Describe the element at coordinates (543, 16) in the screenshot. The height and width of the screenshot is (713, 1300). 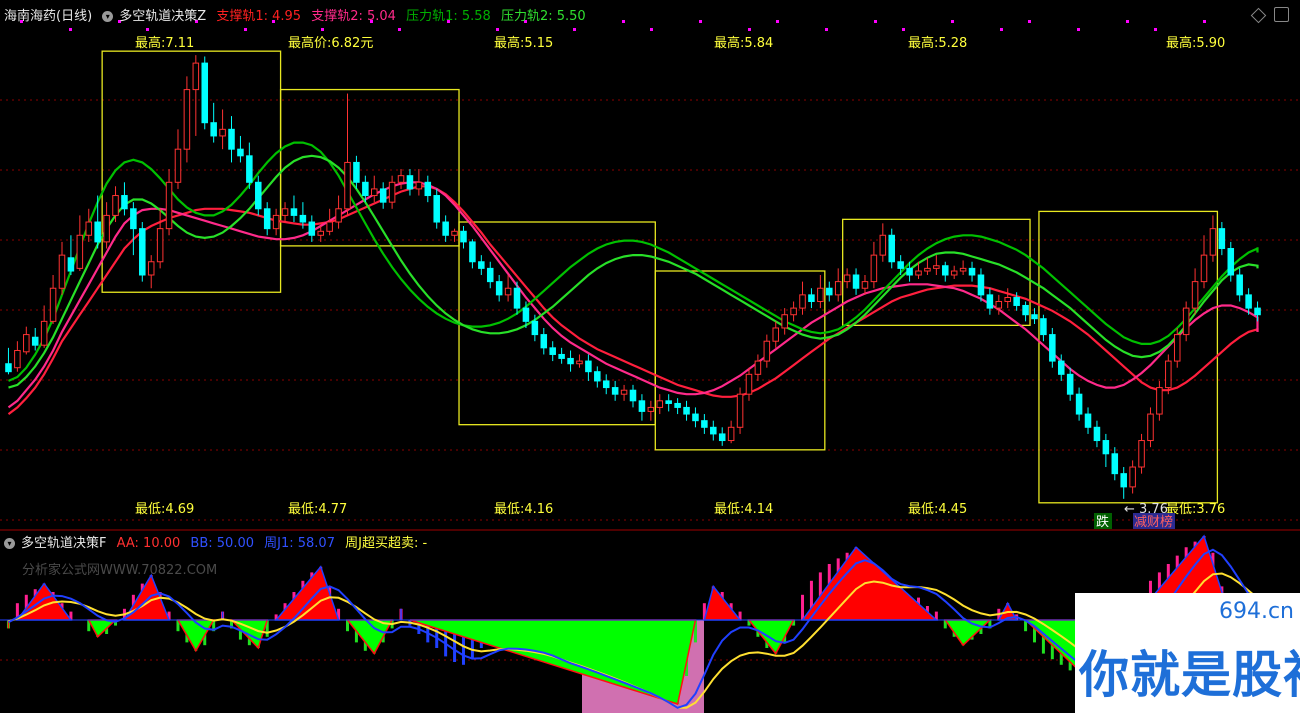
I see `pressure-line-2: 压力轨2: 5.50` at that location.